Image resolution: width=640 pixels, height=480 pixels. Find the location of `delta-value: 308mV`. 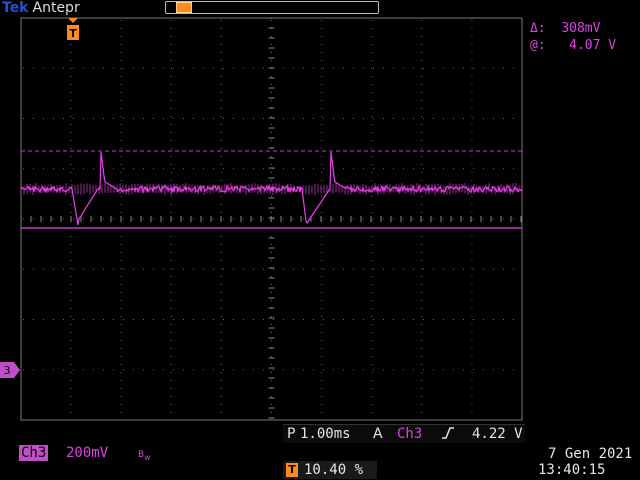

delta-value: 308mV is located at coordinates (581, 28).